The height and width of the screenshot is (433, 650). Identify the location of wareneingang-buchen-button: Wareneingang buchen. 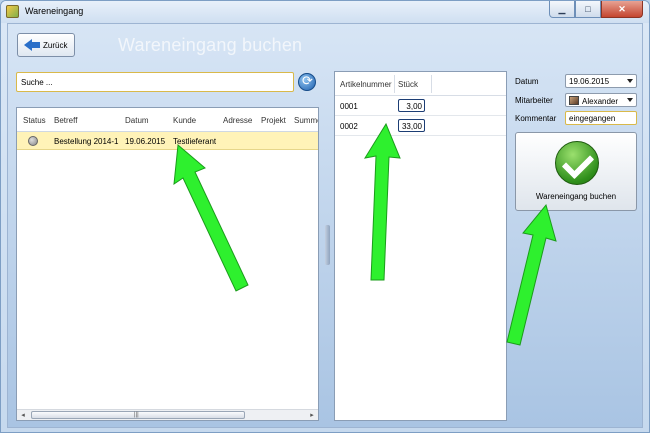
(576, 171).